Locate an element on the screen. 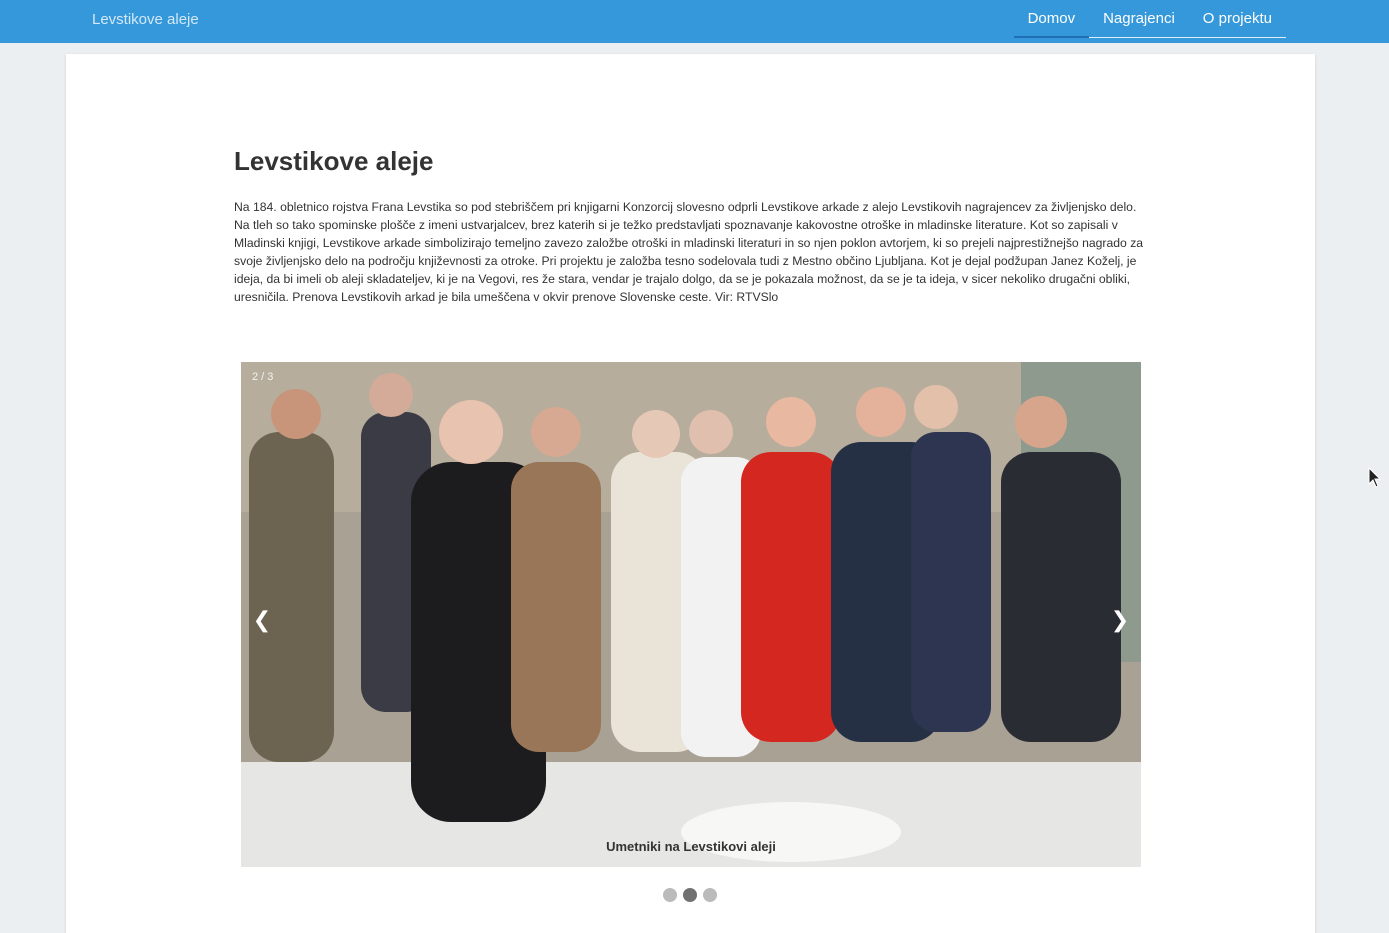  brand-link: Levstikove aleje is located at coordinates (145, 19).